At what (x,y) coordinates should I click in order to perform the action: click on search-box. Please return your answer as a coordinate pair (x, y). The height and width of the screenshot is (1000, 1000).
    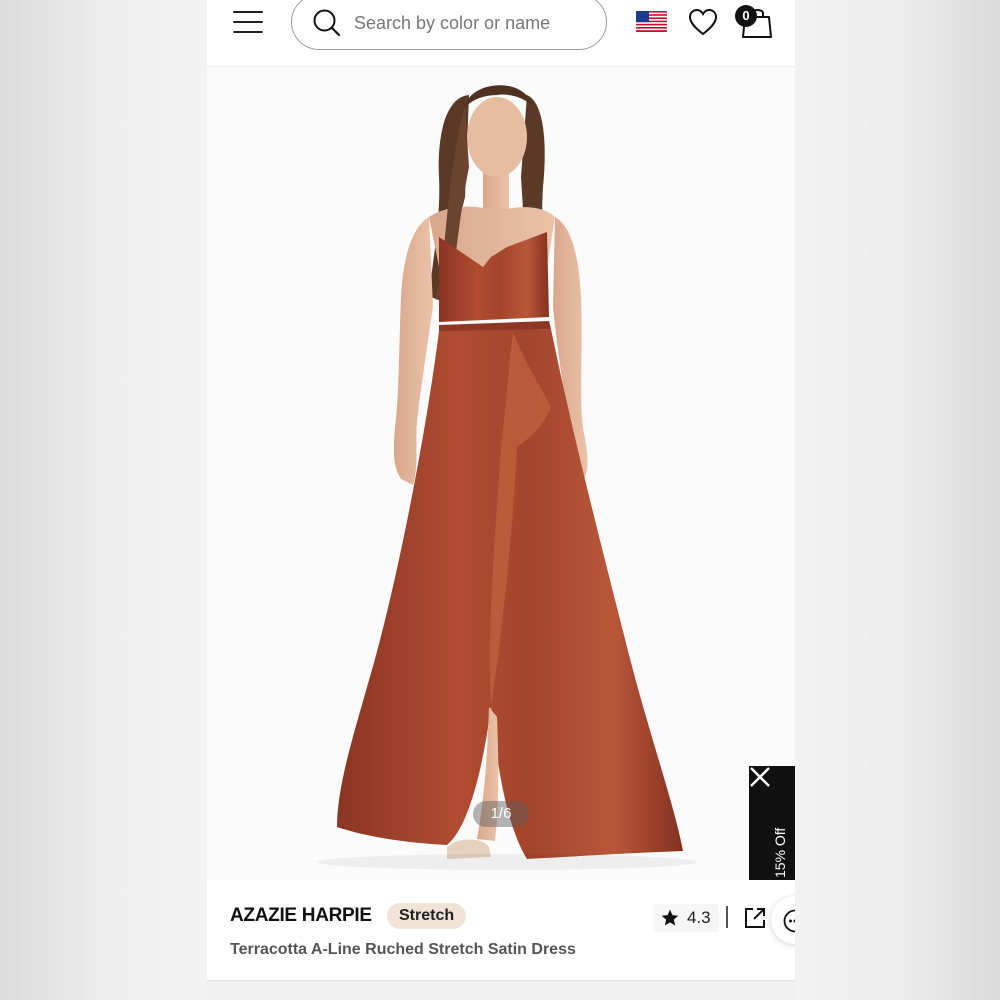
    Looking at the image, I should click on (449, 25).